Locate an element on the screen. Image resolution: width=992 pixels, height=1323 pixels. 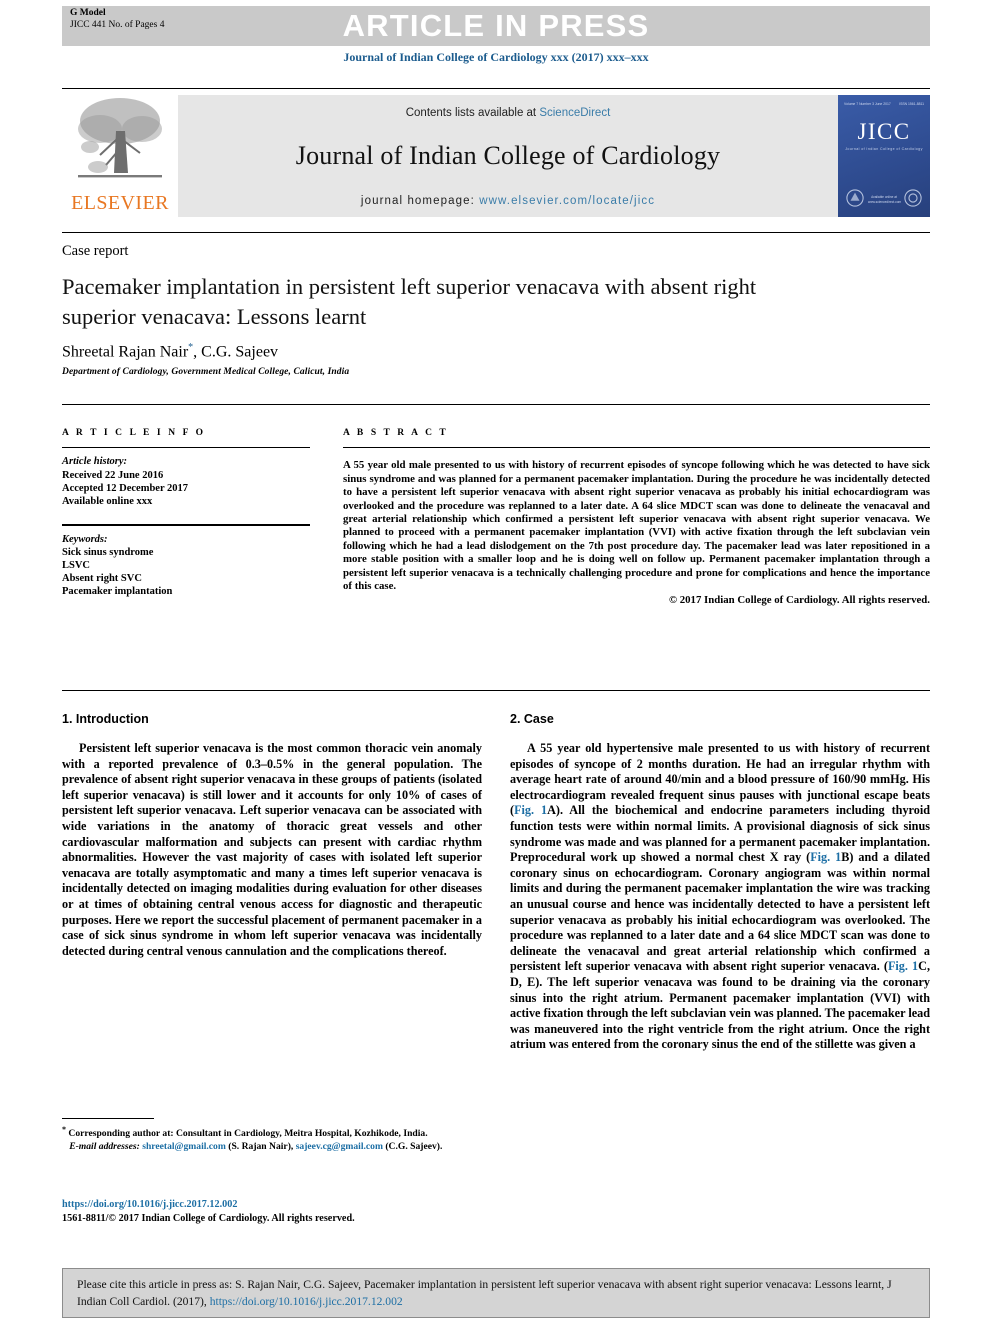
g-model-block: G Model JICC 441 No. of Pages 4 is located at coordinates (117, 19).